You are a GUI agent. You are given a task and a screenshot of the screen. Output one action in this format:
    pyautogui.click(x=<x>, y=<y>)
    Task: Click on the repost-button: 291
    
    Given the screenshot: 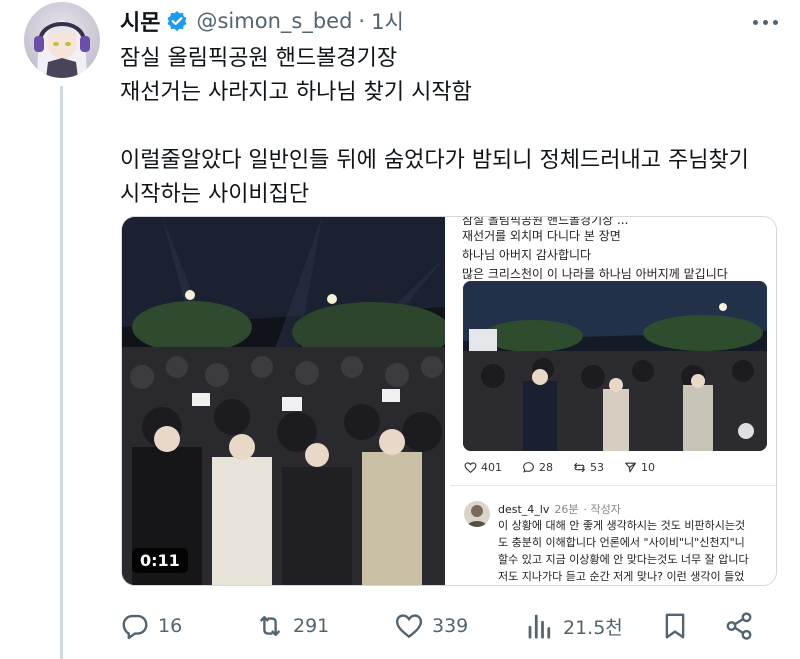 What is the action you would take?
    pyautogui.click(x=292, y=626)
    